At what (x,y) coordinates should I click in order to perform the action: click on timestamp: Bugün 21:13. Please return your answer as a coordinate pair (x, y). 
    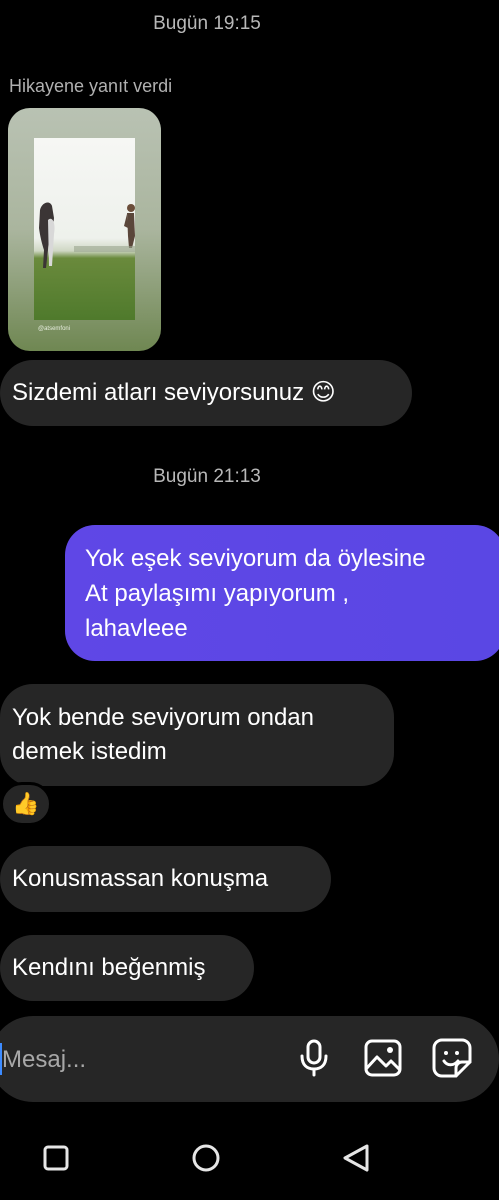
    Looking at the image, I should click on (207, 476).